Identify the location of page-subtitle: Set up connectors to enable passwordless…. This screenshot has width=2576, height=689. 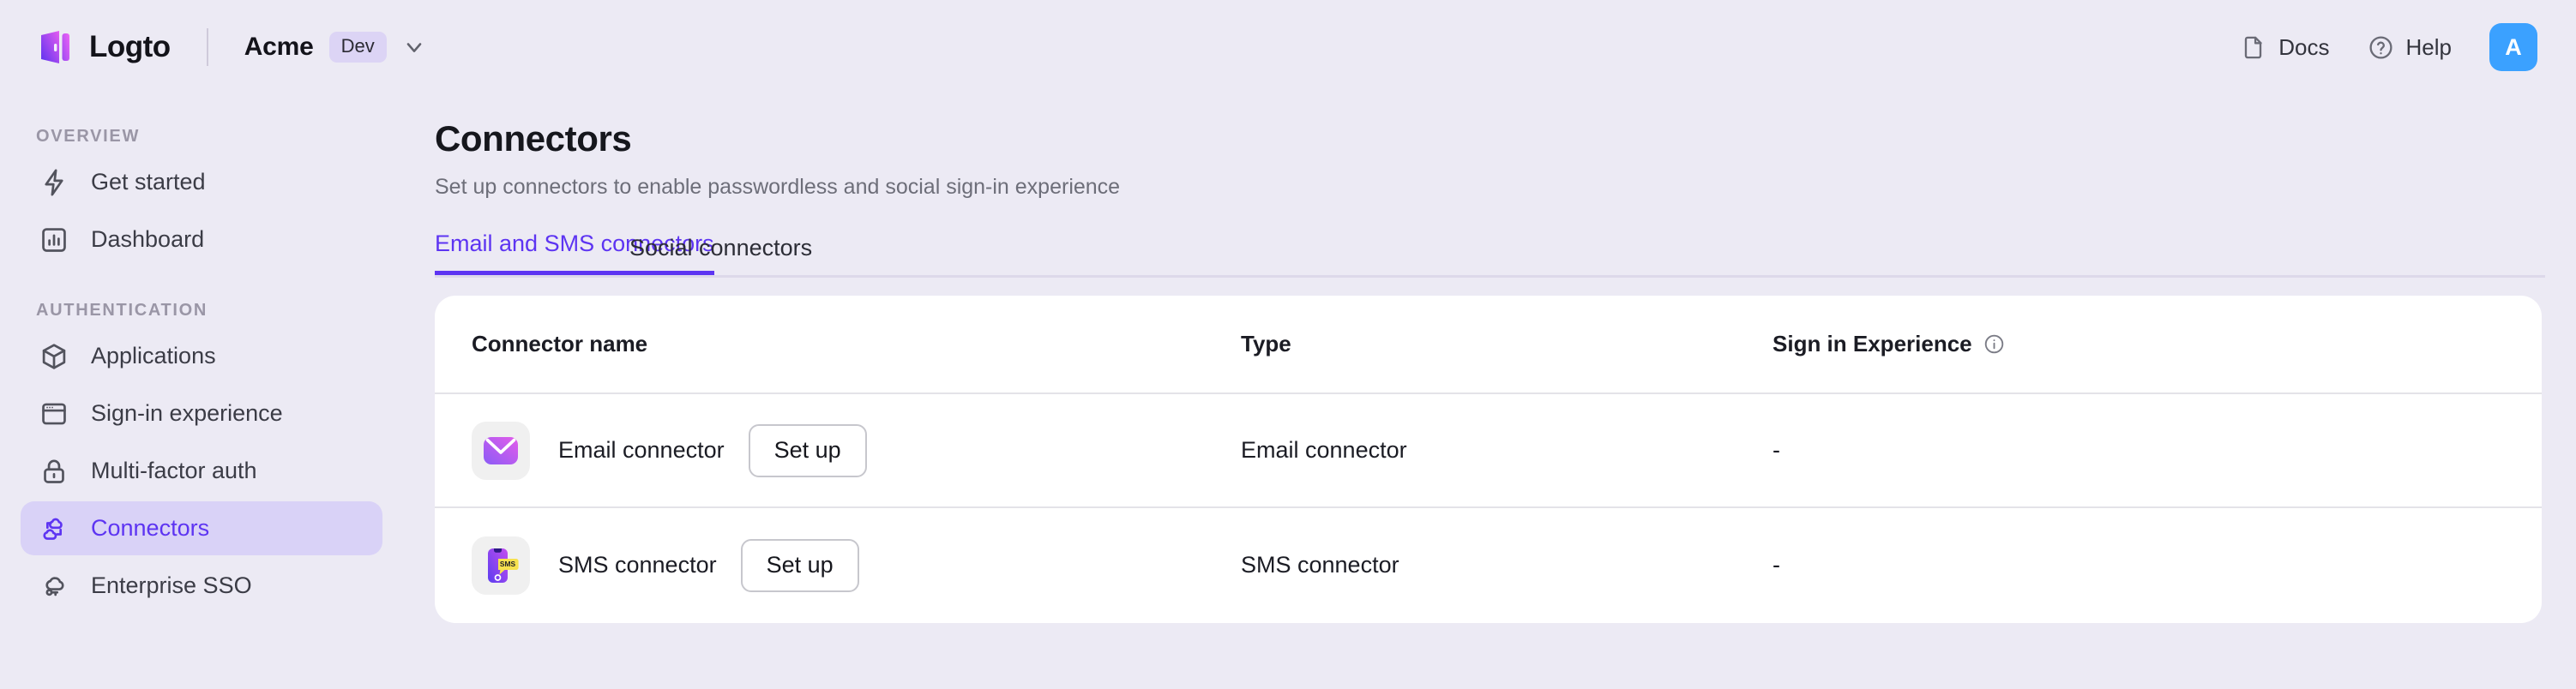
(778, 187).